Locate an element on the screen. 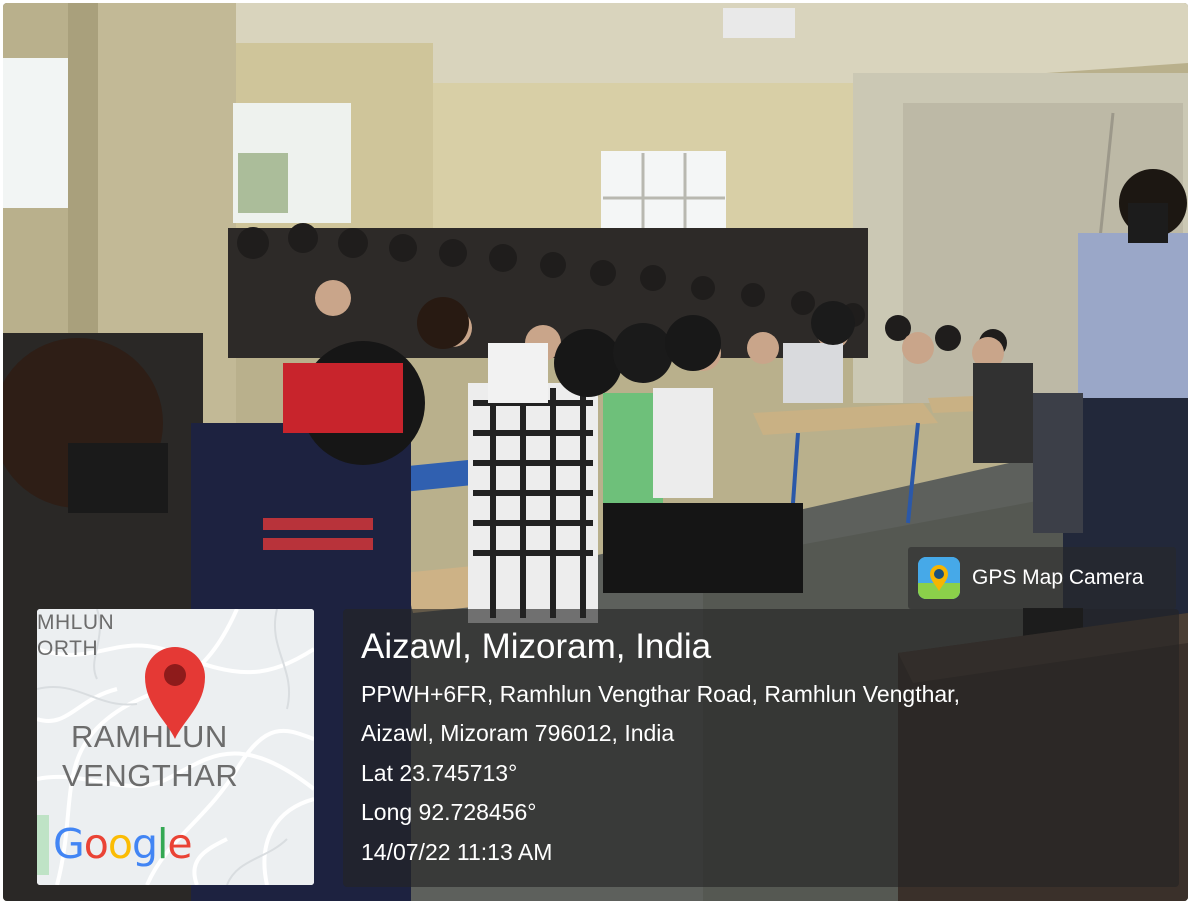 This screenshot has width=1191, height=905. gps-map-camera-badge: GPS Map Camera is located at coordinates (1042, 578).